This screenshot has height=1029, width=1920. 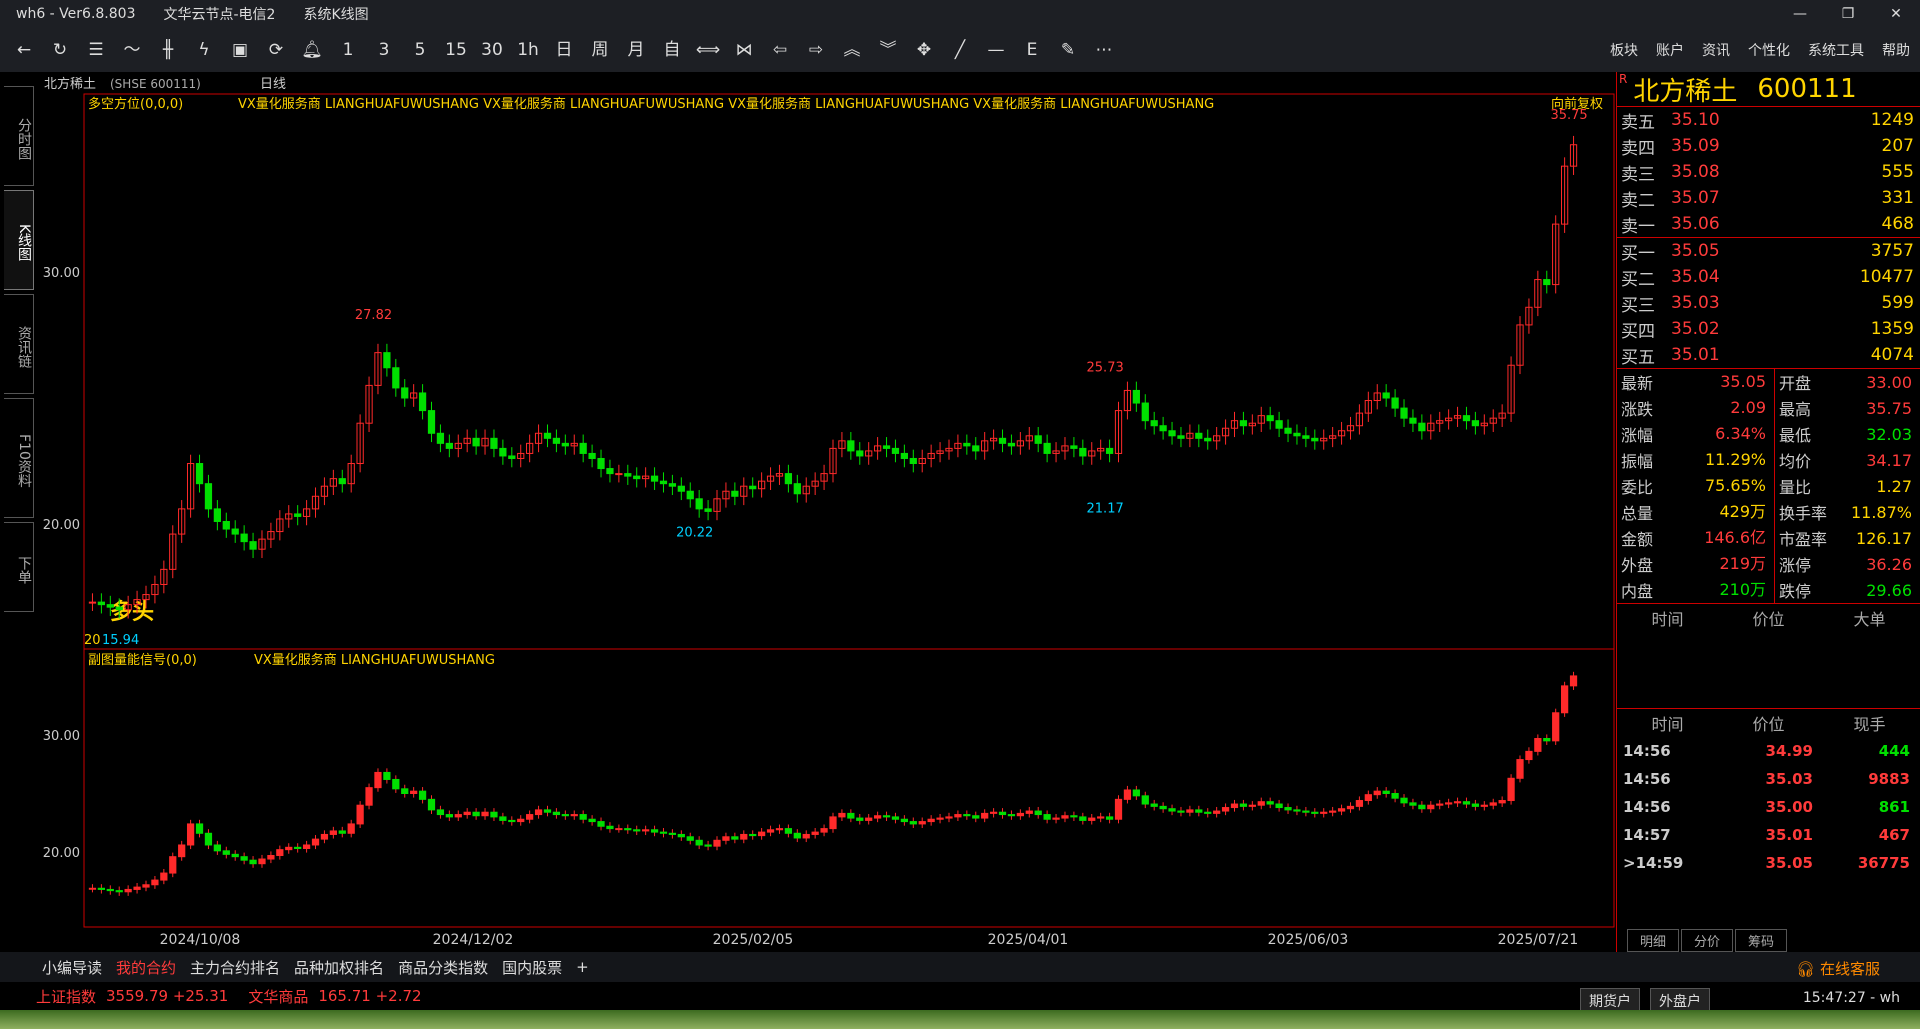 What do you see at coordinates (276, 50) in the screenshot?
I see `cycle-icon: ⟳` at bounding box center [276, 50].